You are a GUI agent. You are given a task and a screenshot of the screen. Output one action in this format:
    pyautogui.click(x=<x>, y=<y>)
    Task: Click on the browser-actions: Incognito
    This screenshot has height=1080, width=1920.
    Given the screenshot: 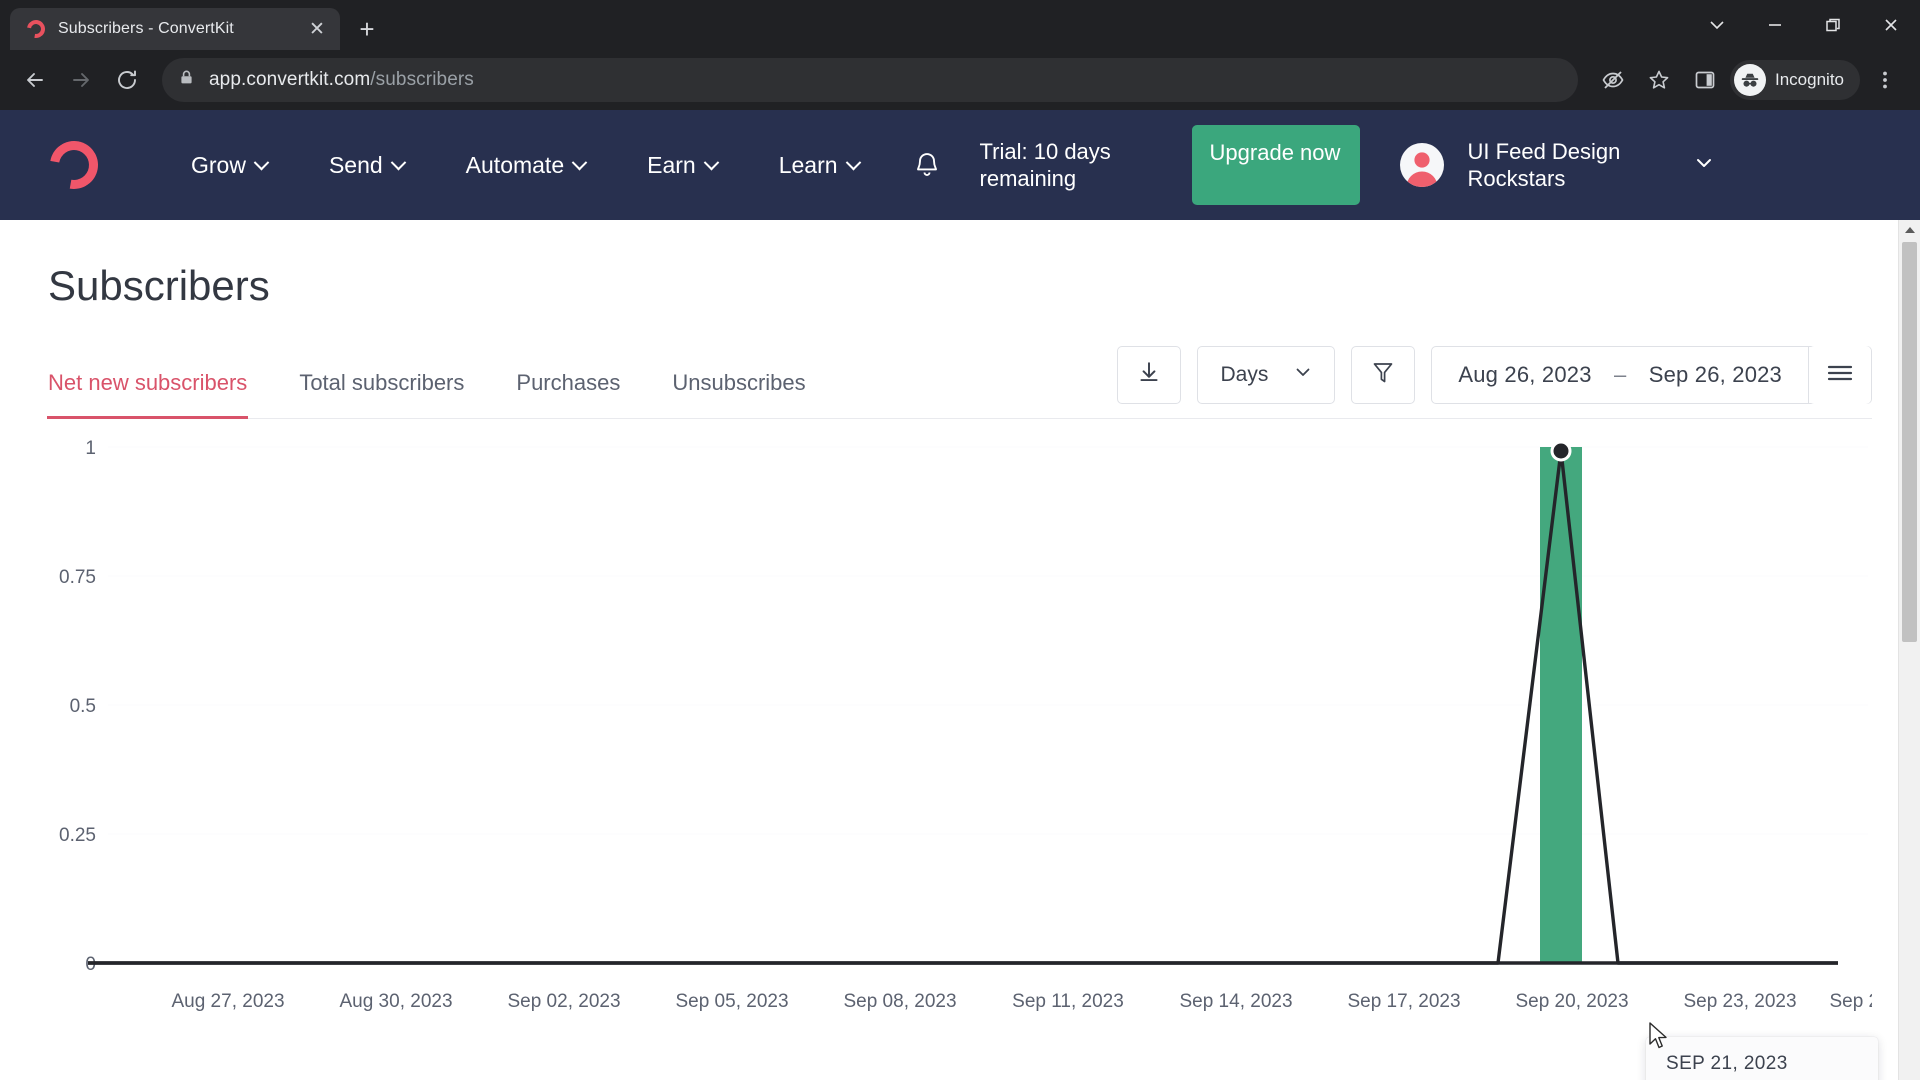 What is the action you would take?
    pyautogui.click(x=1749, y=80)
    